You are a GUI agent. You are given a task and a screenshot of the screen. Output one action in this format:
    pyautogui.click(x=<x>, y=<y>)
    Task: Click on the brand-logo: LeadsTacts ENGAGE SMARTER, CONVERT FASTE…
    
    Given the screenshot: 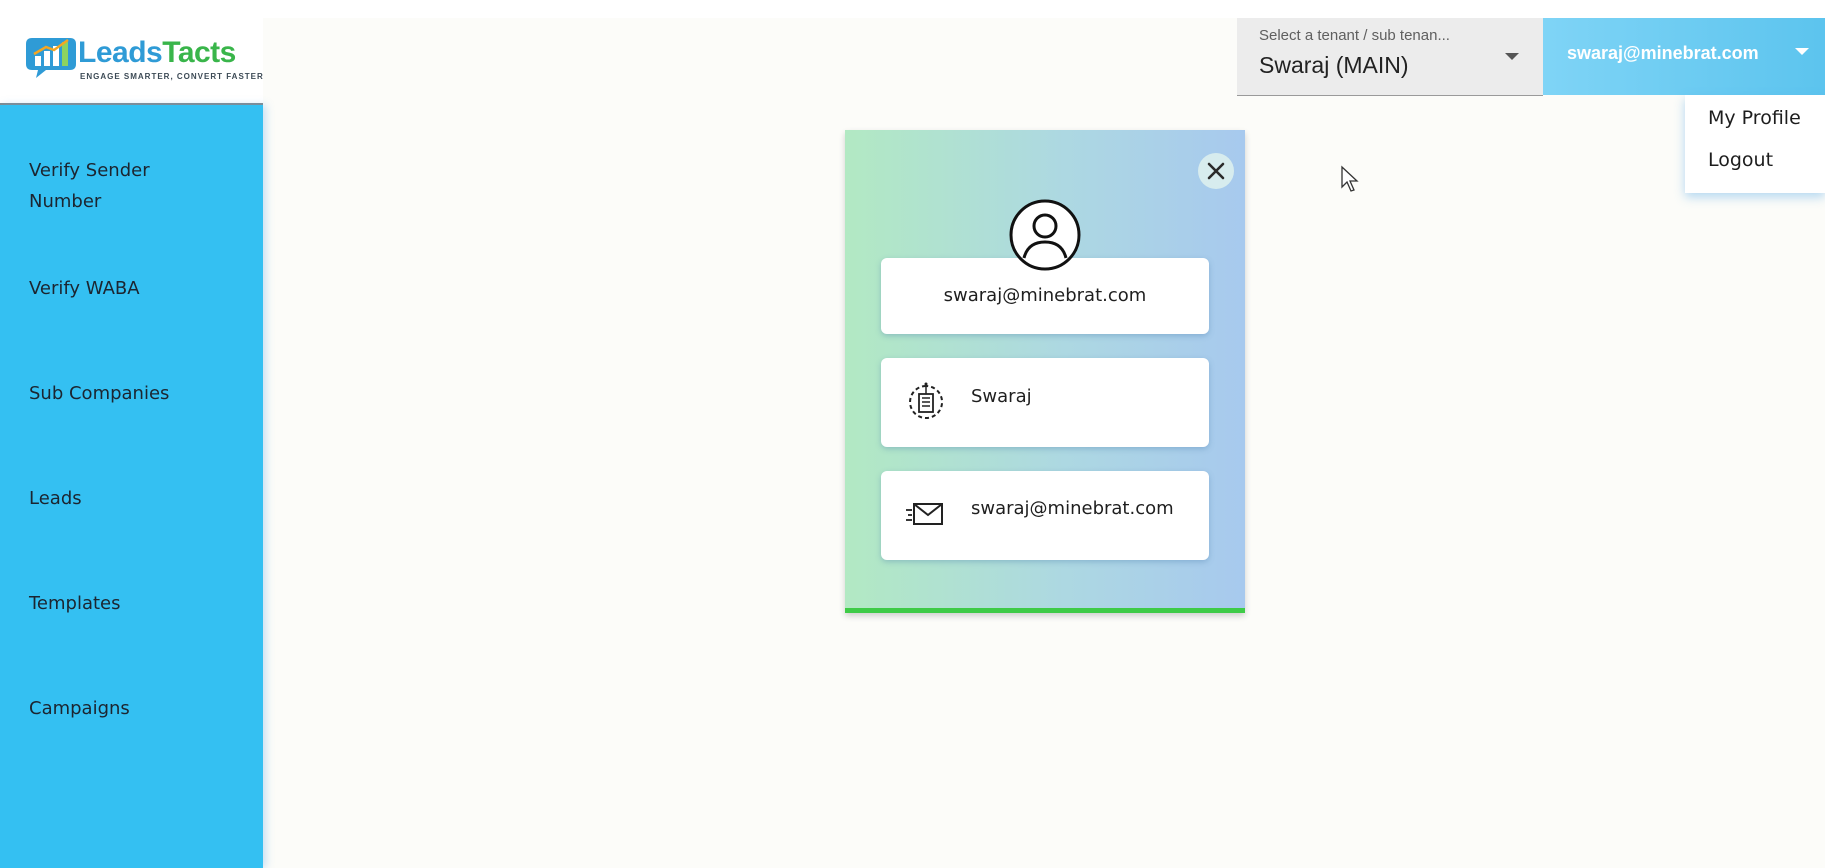 What is the action you would take?
    pyautogui.click(x=144, y=63)
    